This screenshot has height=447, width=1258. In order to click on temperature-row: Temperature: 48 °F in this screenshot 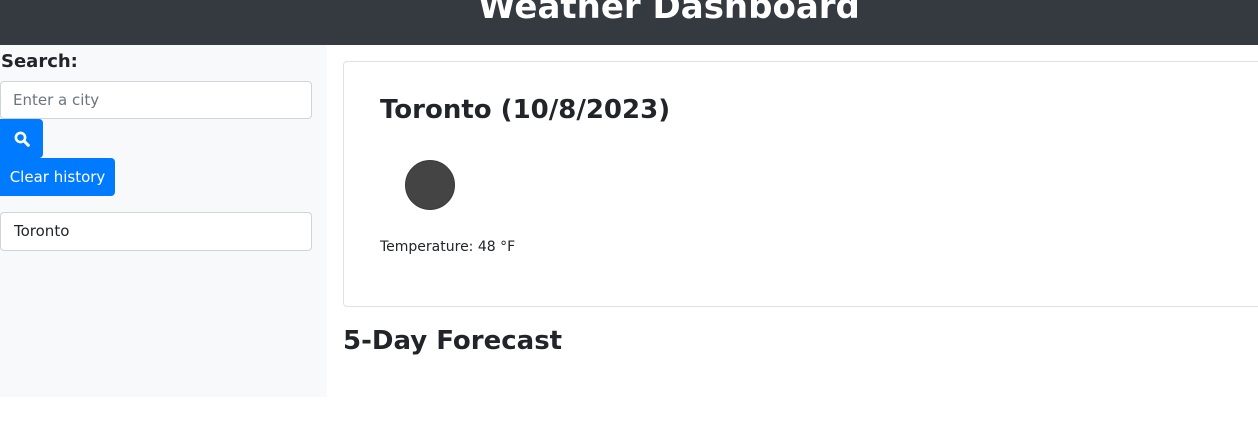, I will do `click(447, 247)`.